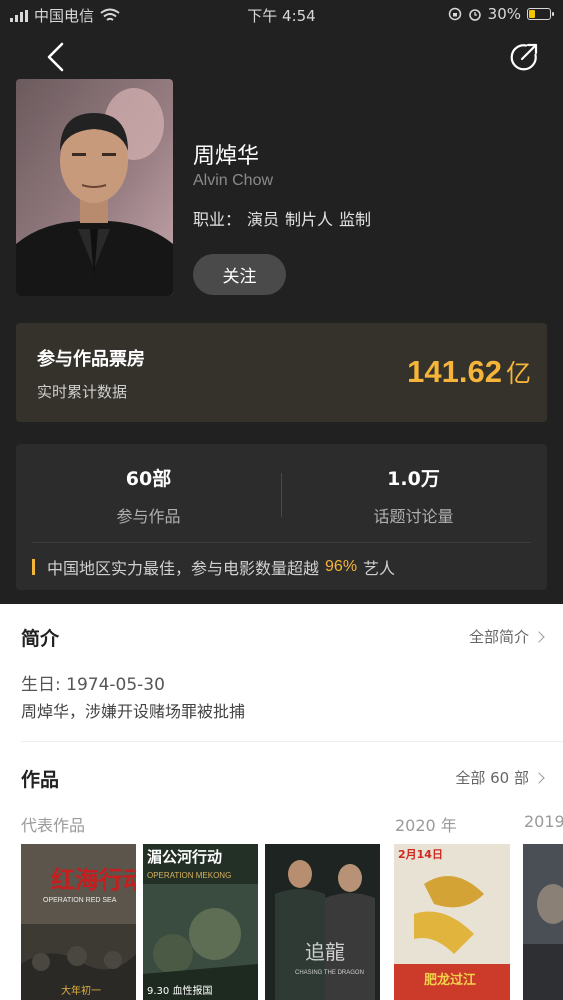 This screenshot has width=563, height=1000. What do you see at coordinates (200, 922) in the screenshot?
I see `movie-poster: 湄公河行动 OPERATION MEKONG 9.30 血性报国` at bounding box center [200, 922].